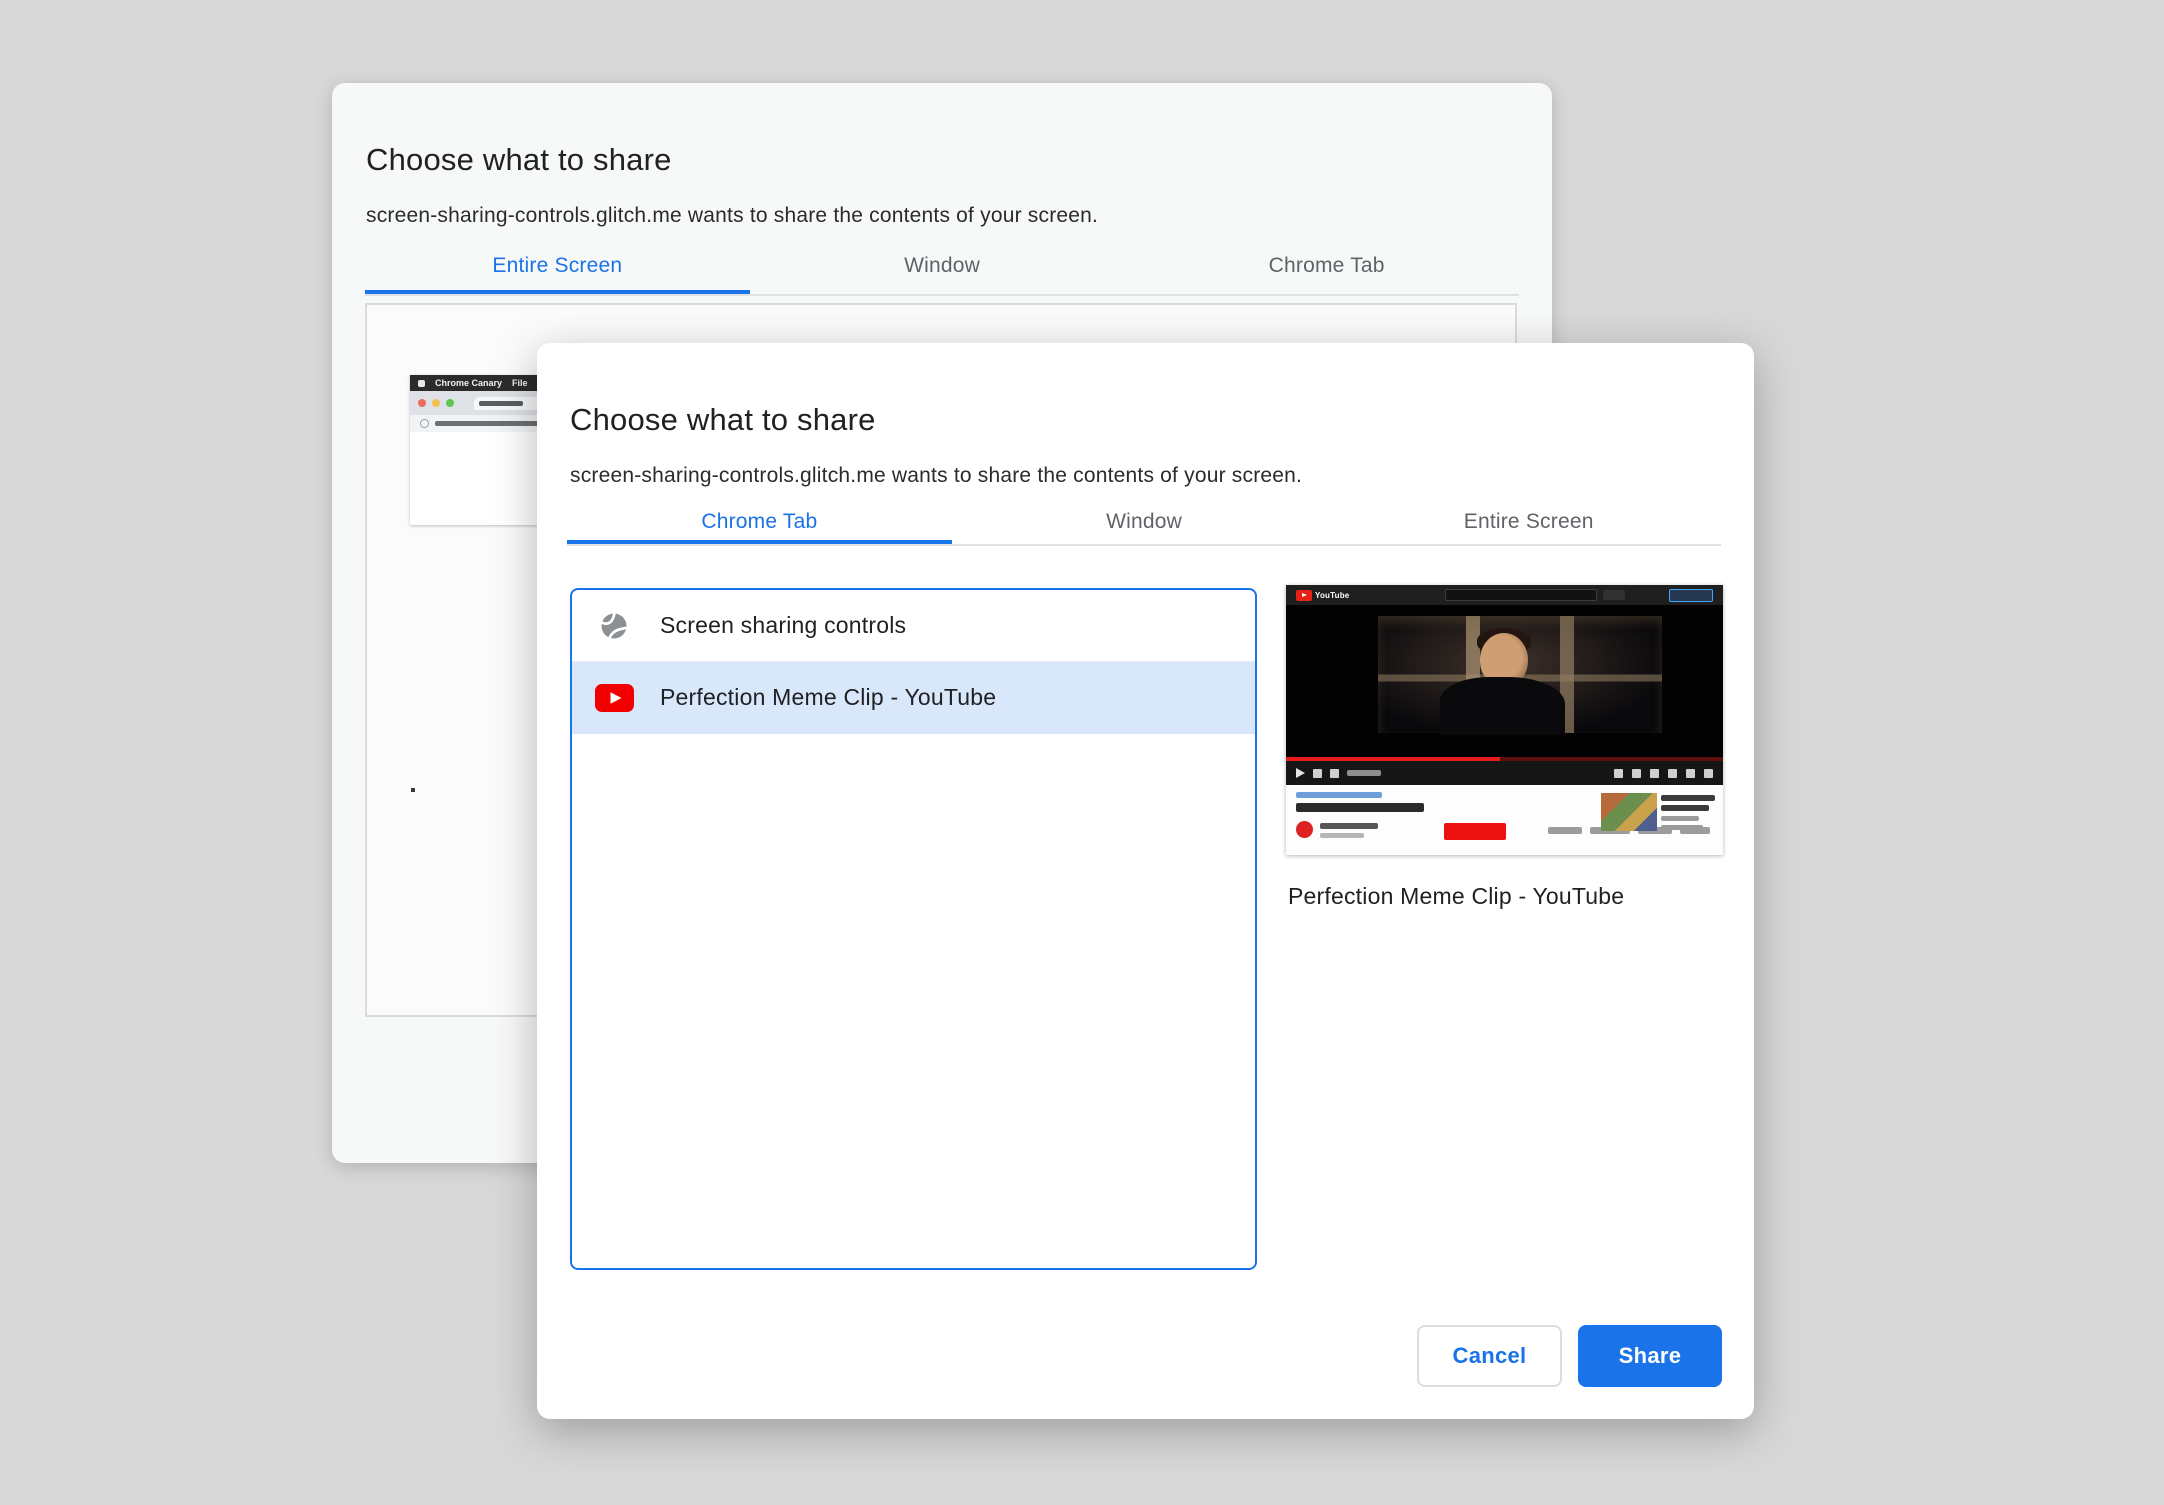 The image size is (2164, 1505). I want to click on source-tabstrip: Entire Screen Window Chrome Tab, so click(942, 268).